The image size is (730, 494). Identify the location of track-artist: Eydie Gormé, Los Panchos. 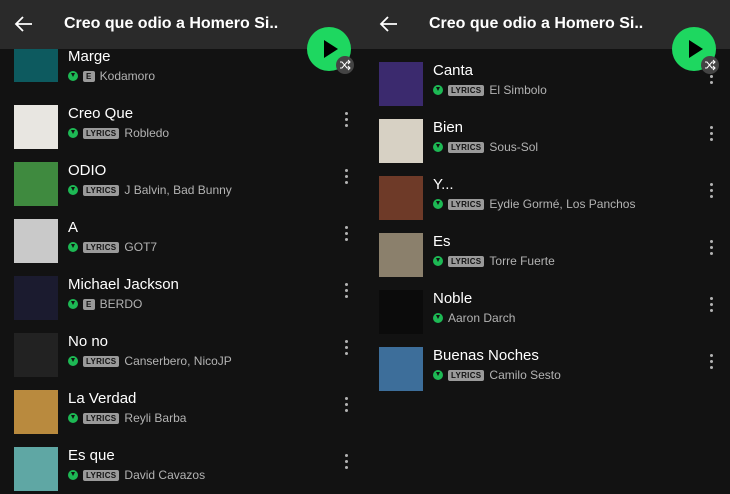
(562, 204).